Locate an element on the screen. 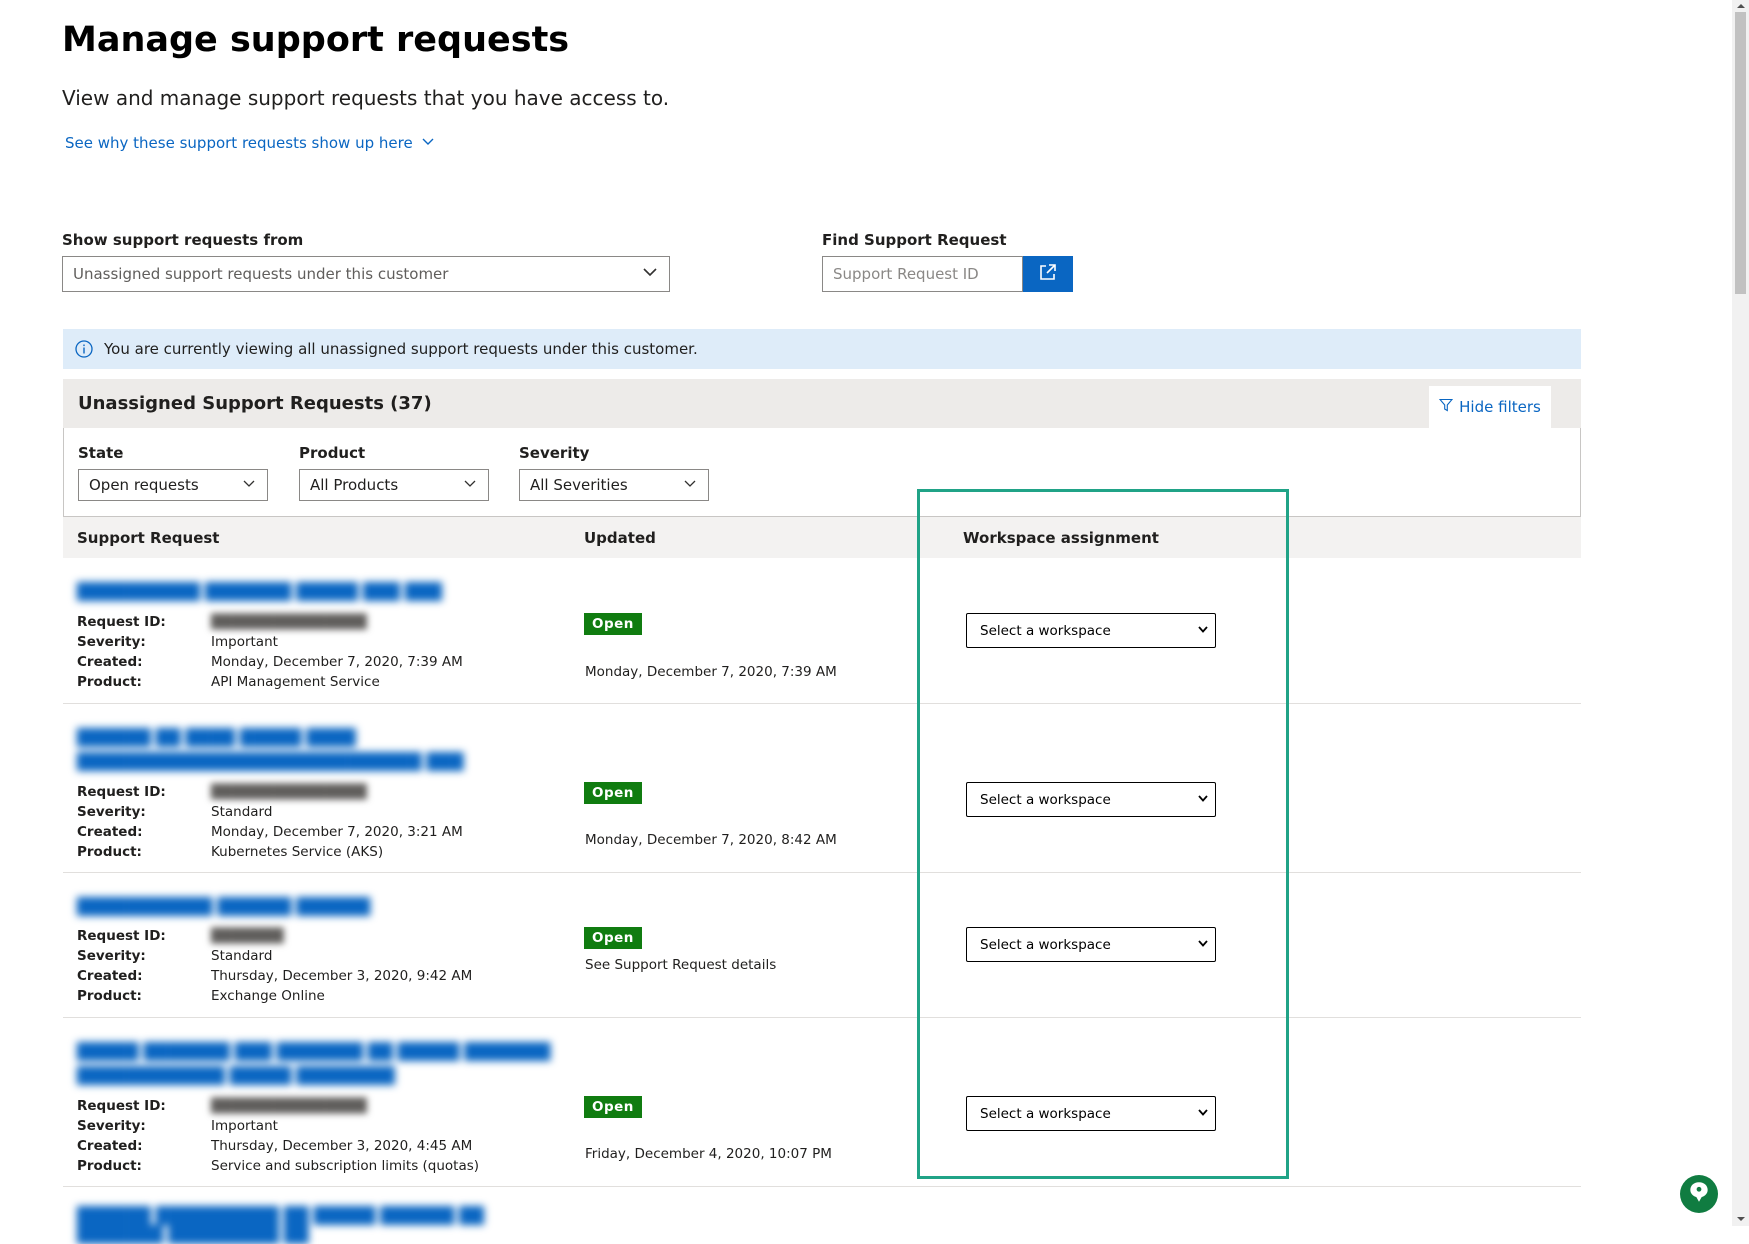  hide-filters-label: Hide filters is located at coordinates (1500, 407).